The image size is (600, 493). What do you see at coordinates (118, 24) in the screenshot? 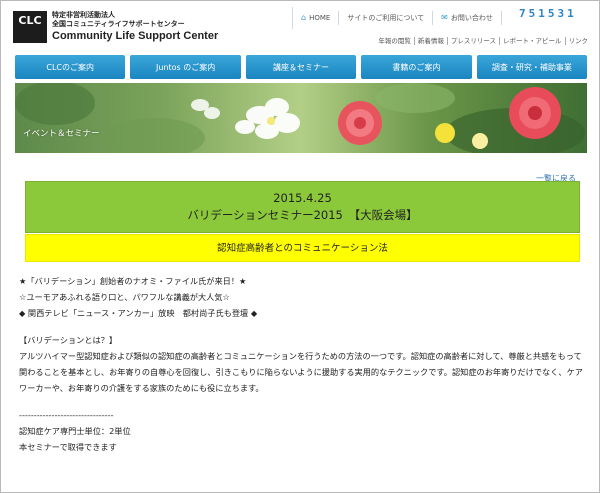
I see `logo-org-name-jp: 全国コミュニティライフサポートセンター` at bounding box center [118, 24].